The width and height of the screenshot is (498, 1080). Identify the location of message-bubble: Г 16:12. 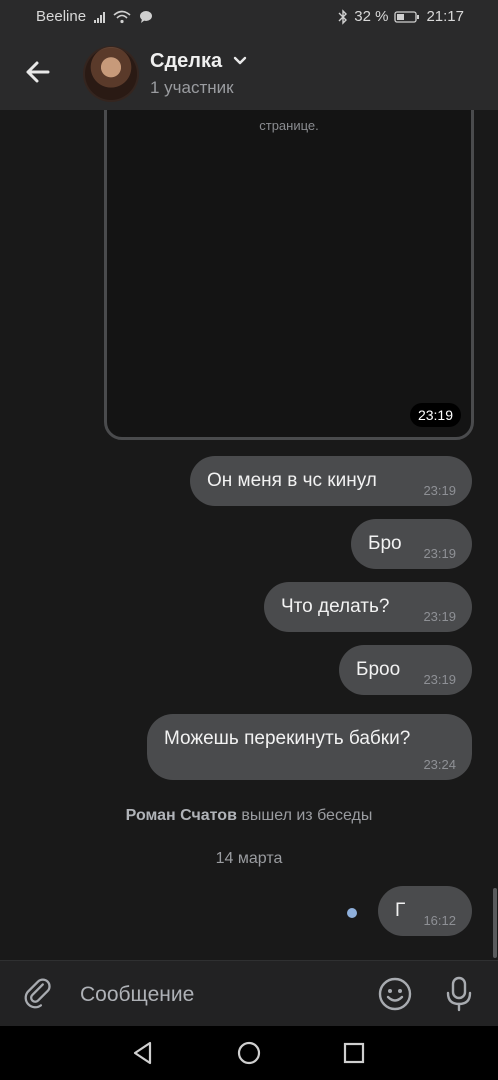
(425, 911).